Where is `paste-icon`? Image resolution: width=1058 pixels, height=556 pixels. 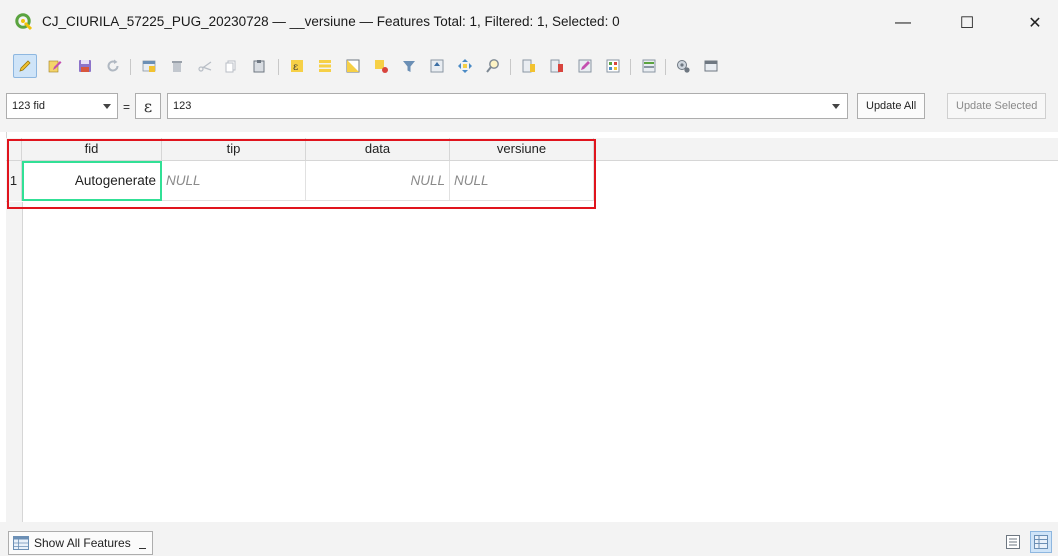
paste-icon is located at coordinates (259, 66).